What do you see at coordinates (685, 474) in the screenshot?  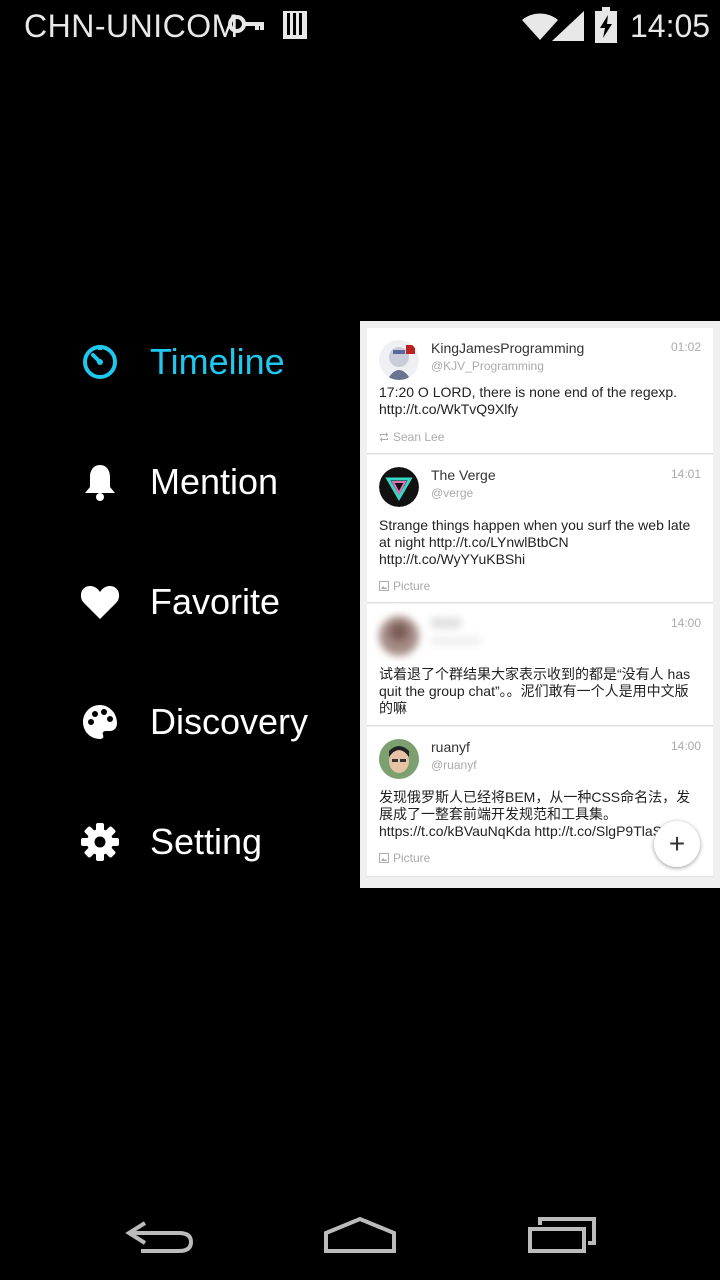 I see `tweet-time: 14:01` at bounding box center [685, 474].